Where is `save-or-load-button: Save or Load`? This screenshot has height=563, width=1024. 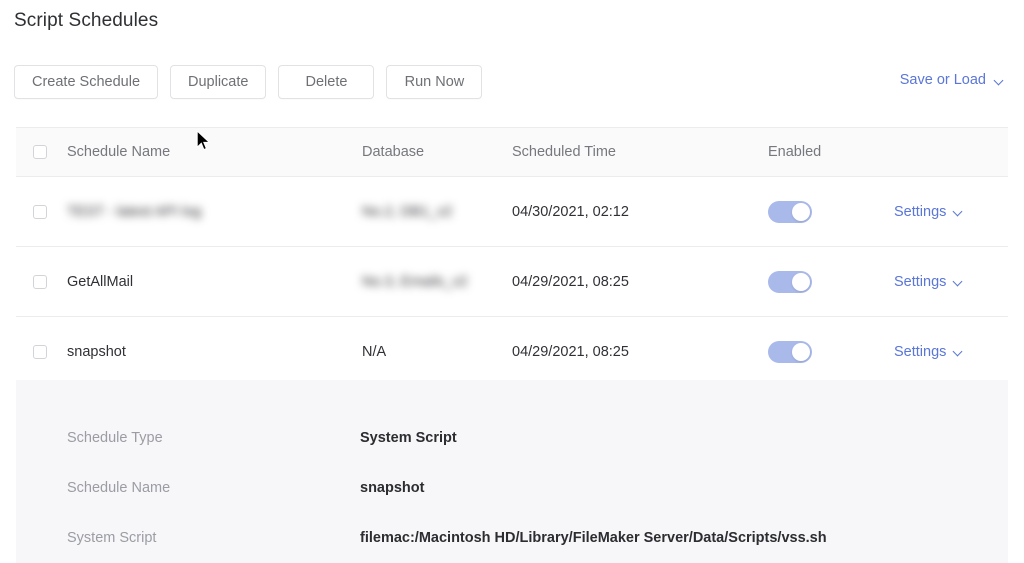
save-or-load-button: Save or Load is located at coordinates (952, 80).